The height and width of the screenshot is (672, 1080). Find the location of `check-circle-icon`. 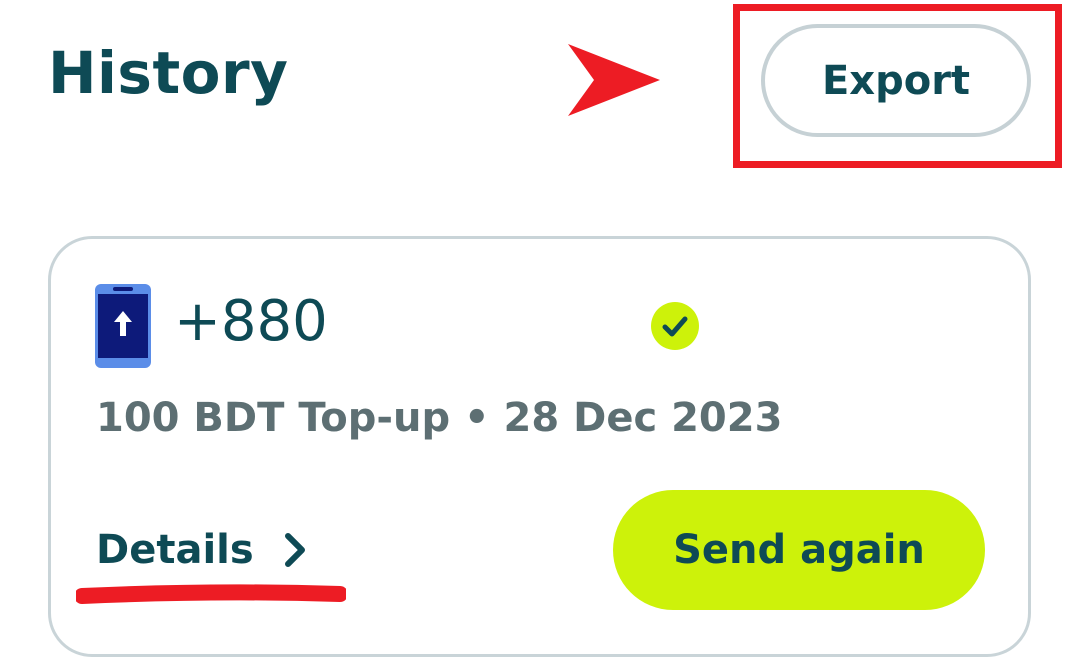

check-circle-icon is located at coordinates (675, 326).